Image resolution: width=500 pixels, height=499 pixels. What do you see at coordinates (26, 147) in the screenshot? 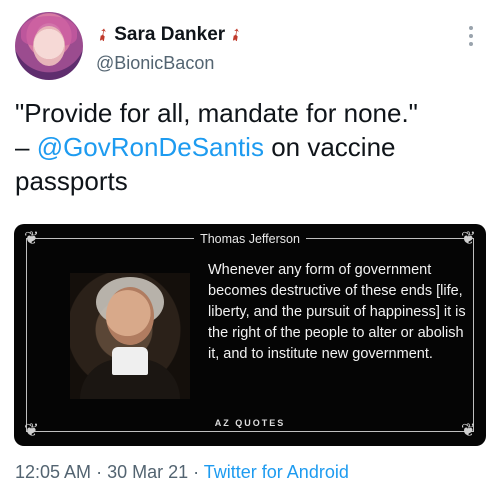
I see `tweet-dash: –` at bounding box center [26, 147].